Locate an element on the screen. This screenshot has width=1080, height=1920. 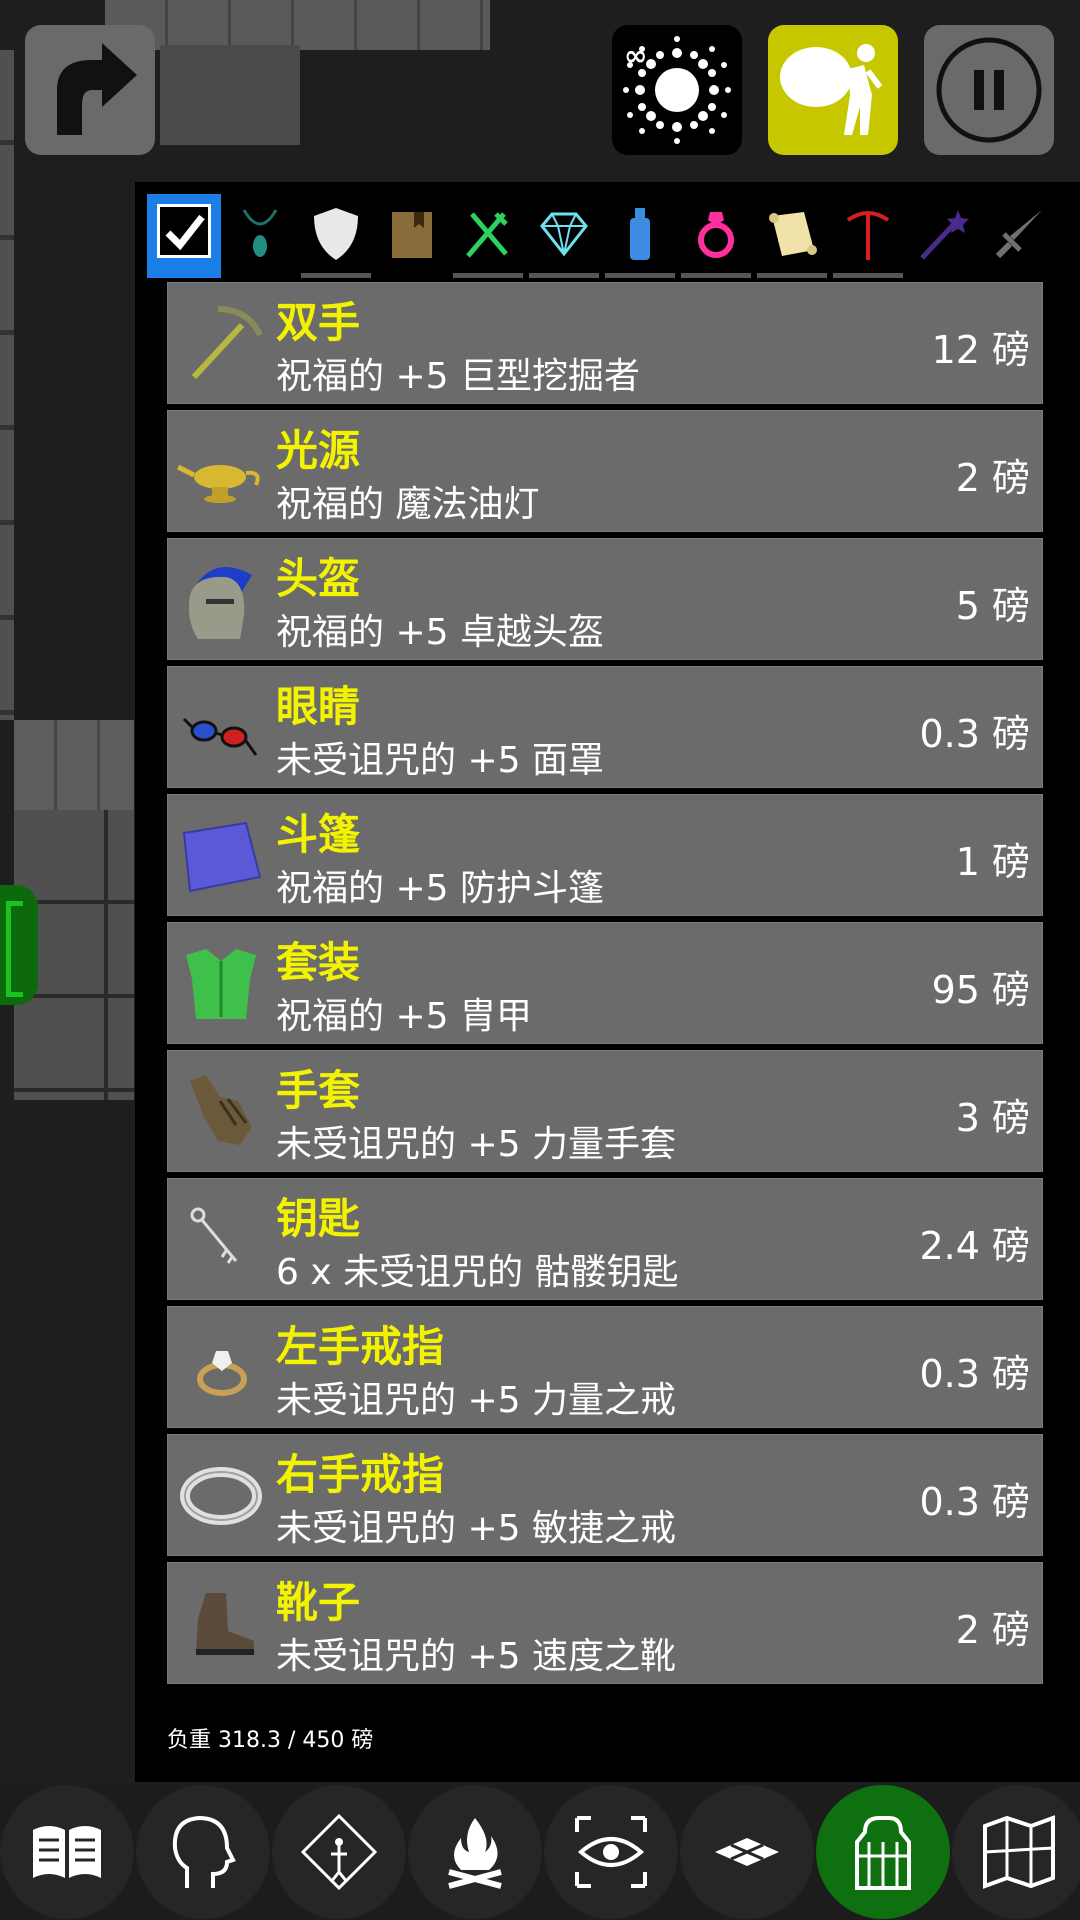
equipment-row: 双手 祝福的 +5 巨型挖掘者 12 磅 is located at coordinates (605, 343).